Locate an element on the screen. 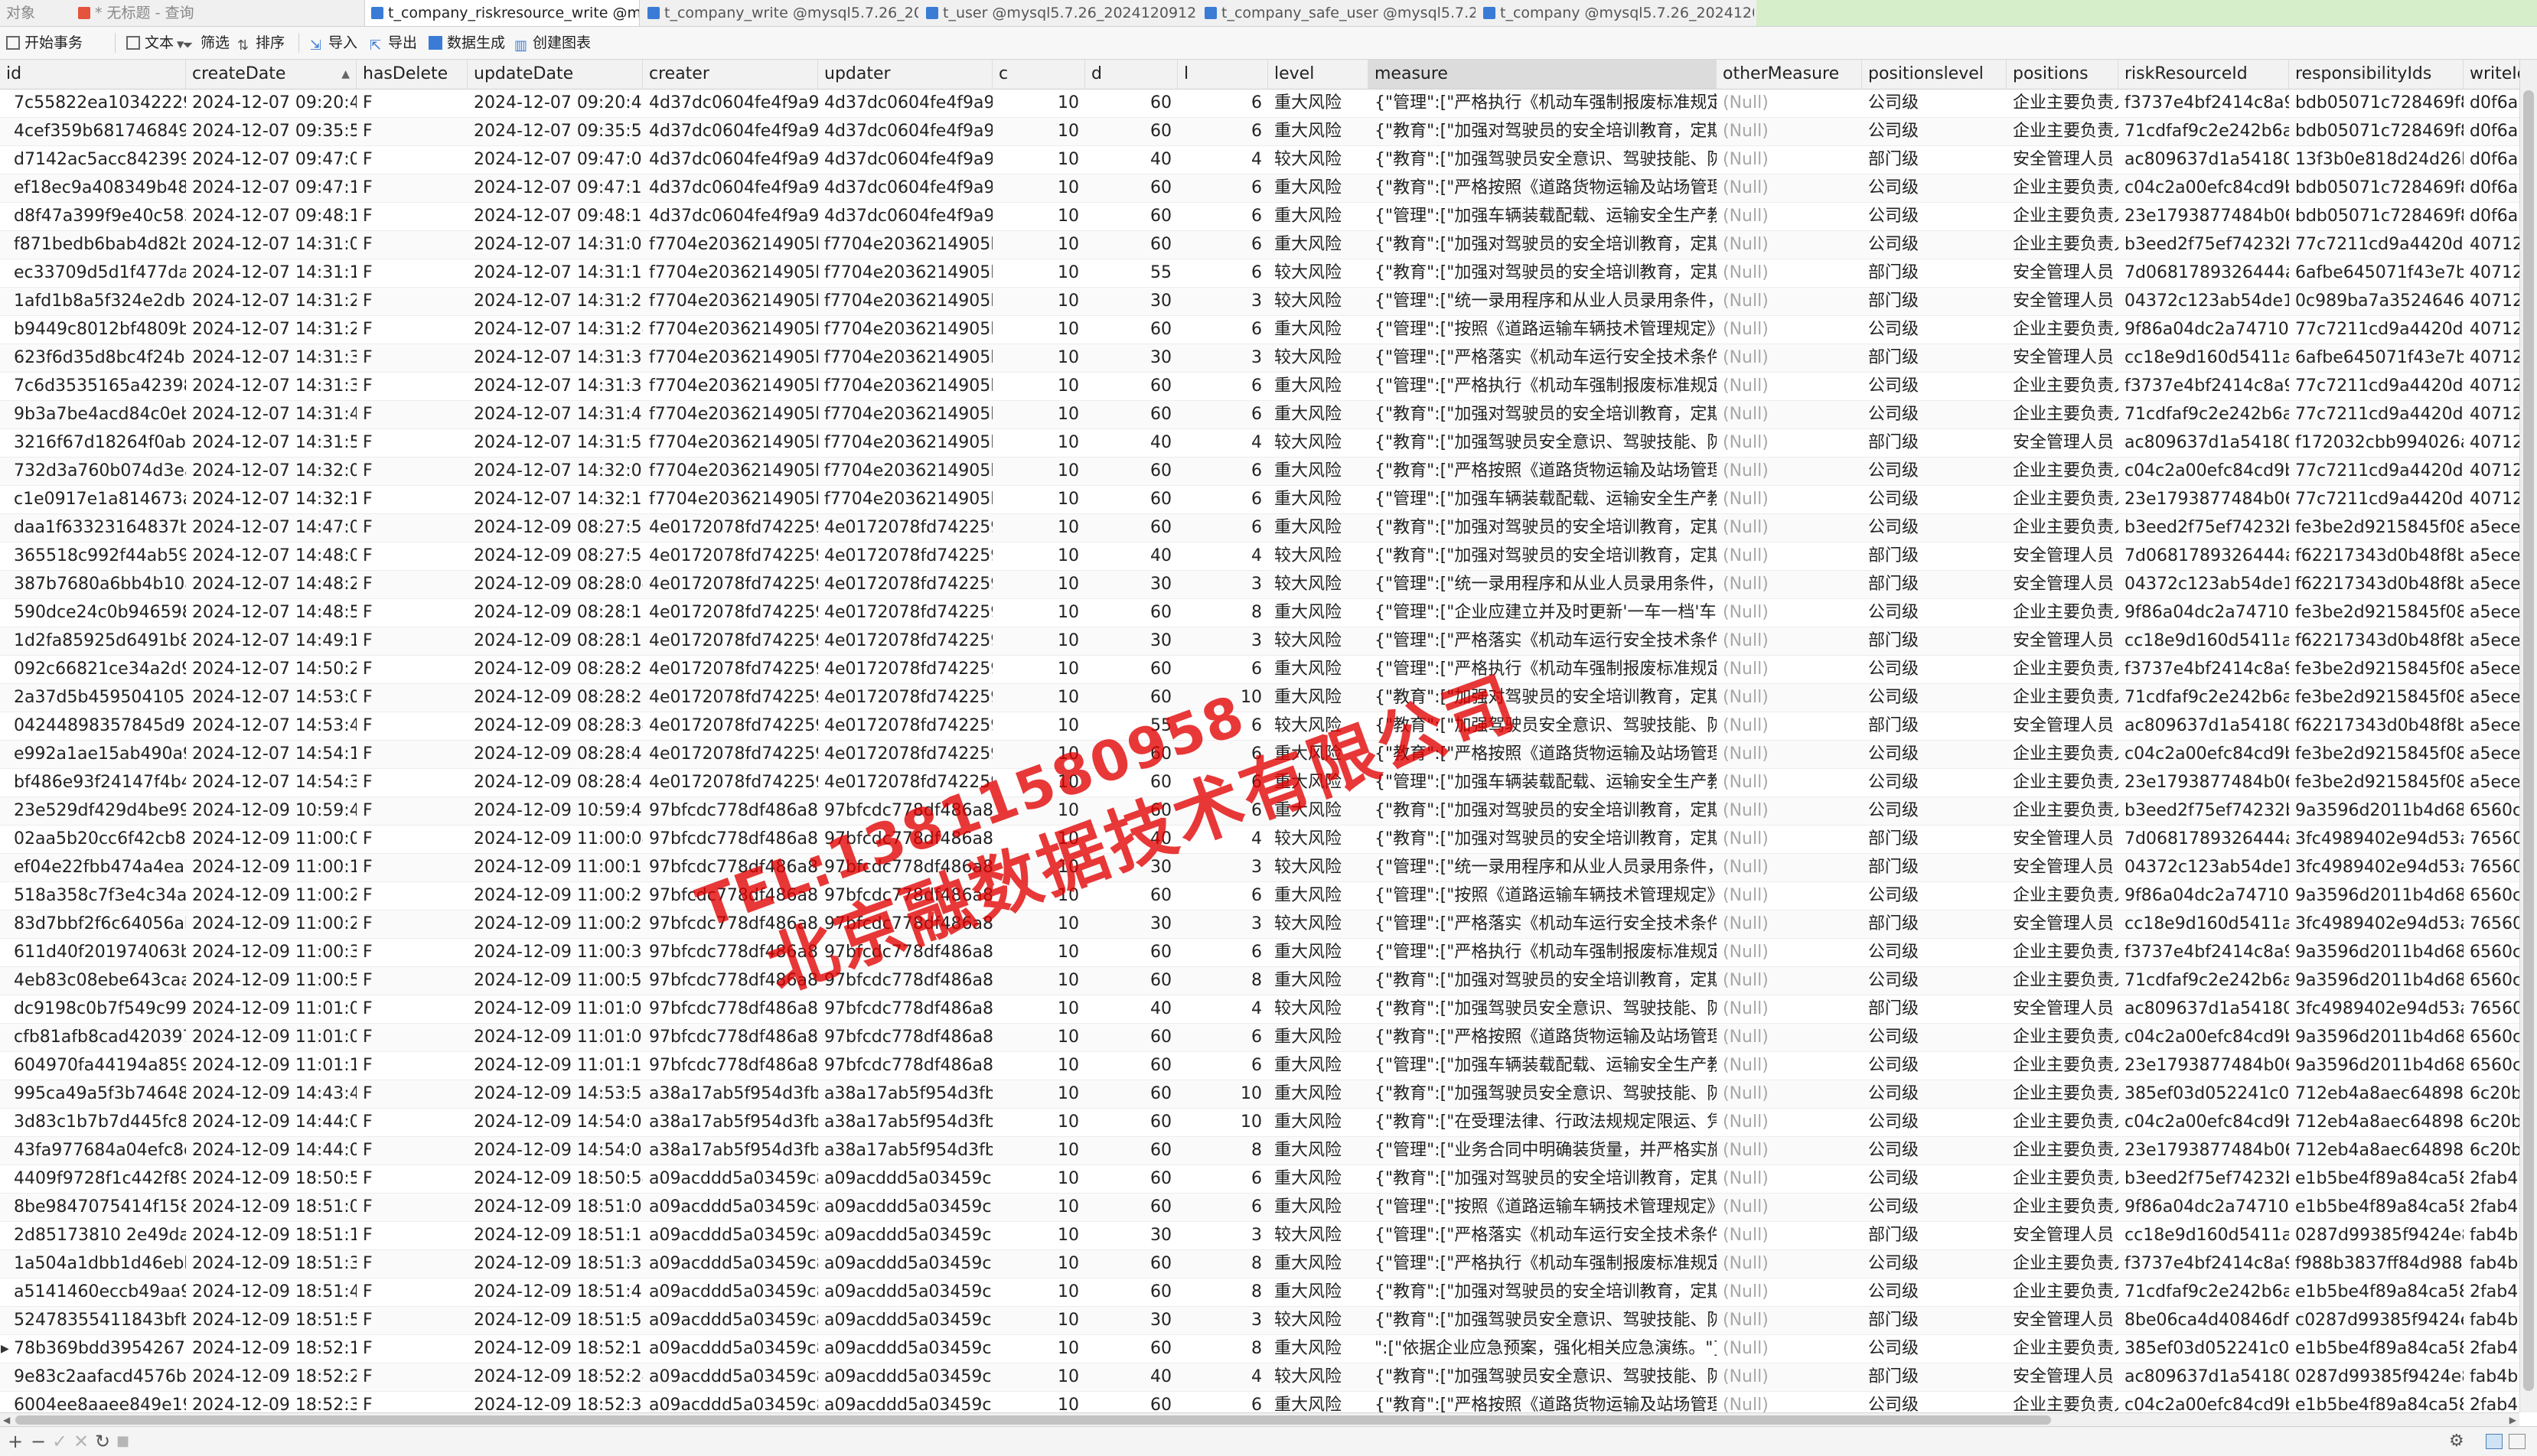  cell-id: 3216f67d18264f0ab6 is located at coordinates (97, 443).